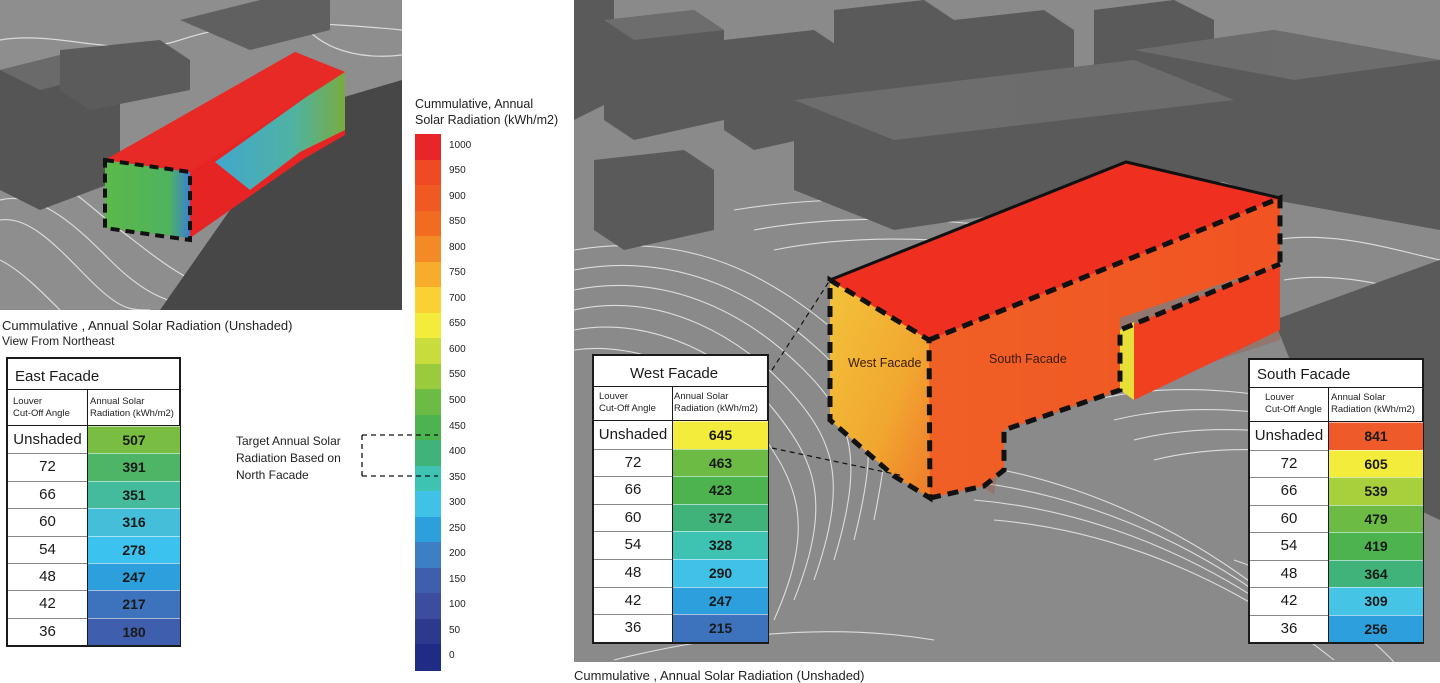 The image size is (1440, 683). I want to click on table-row-value: 423, so click(720, 490).